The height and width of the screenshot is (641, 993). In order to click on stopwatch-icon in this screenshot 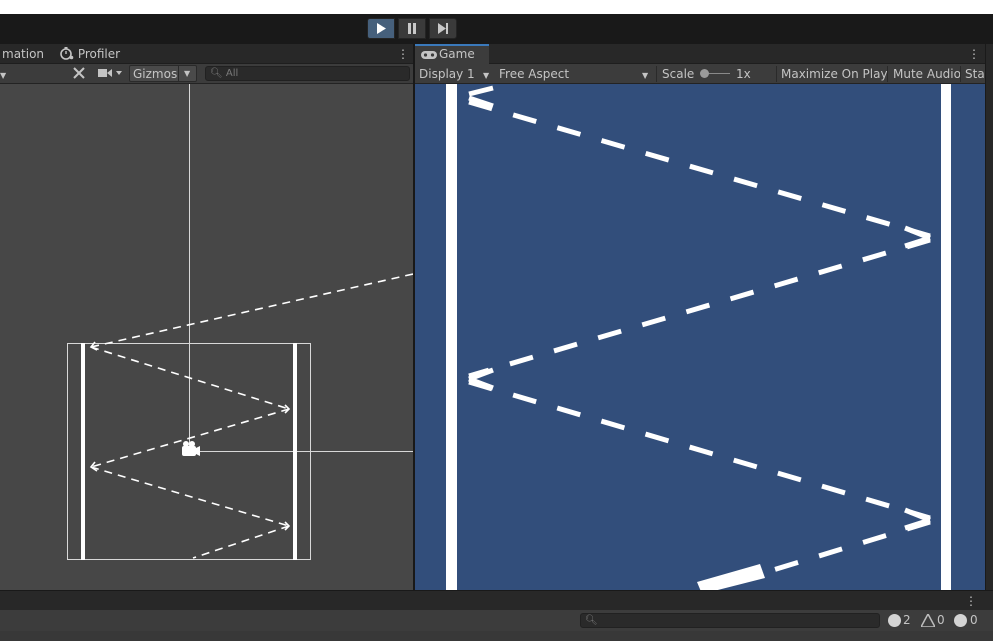, I will do `click(67, 53)`.